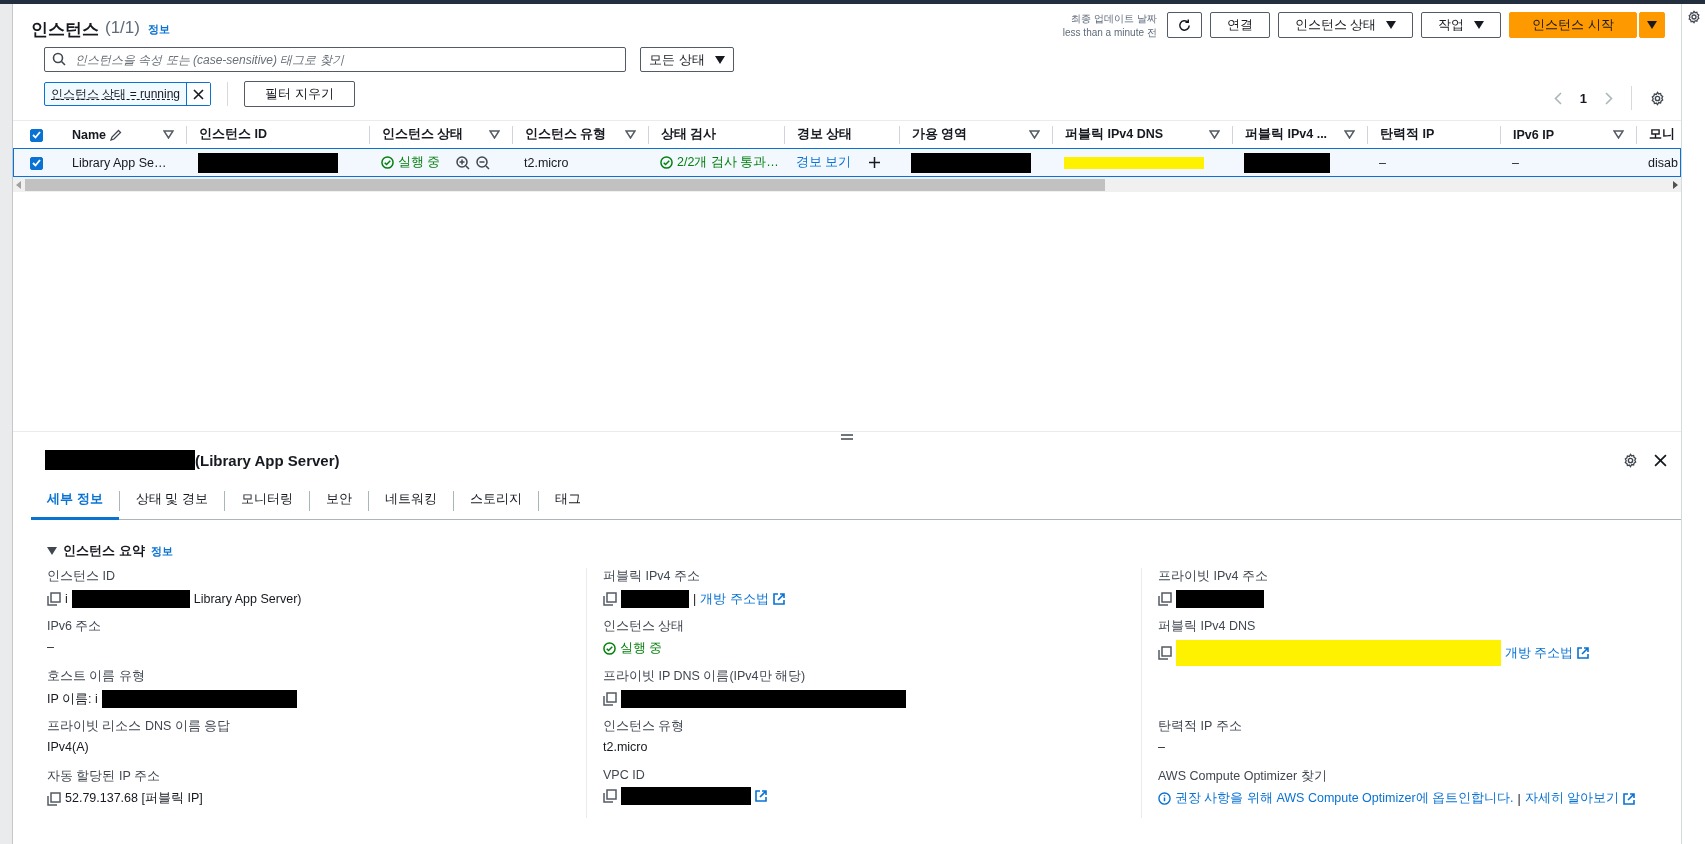 This screenshot has height=844, width=1705. Describe the element at coordinates (975, 134) in the screenshot. I see `column-header: 가용 영역` at that location.